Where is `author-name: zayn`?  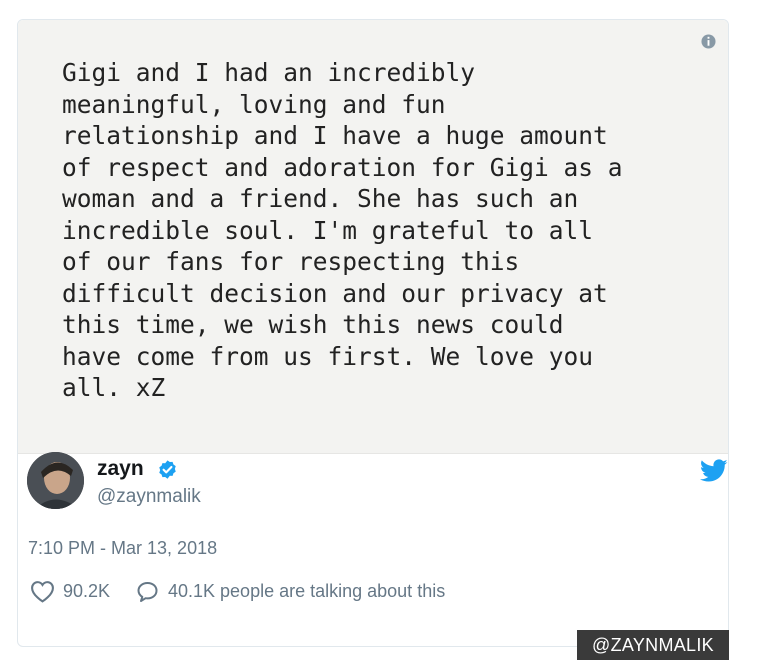
author-name: zayn is located at coordinates (120, 469).